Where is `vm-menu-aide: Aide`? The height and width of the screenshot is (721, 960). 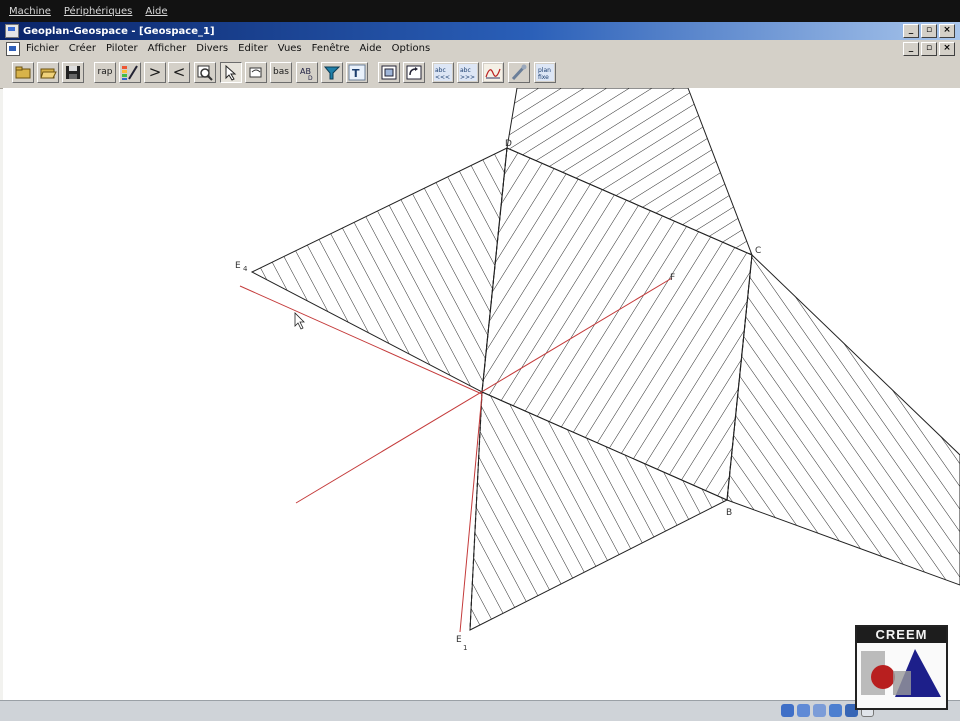 vm-menu-aide: Aide is located at coordinates (156, 11).